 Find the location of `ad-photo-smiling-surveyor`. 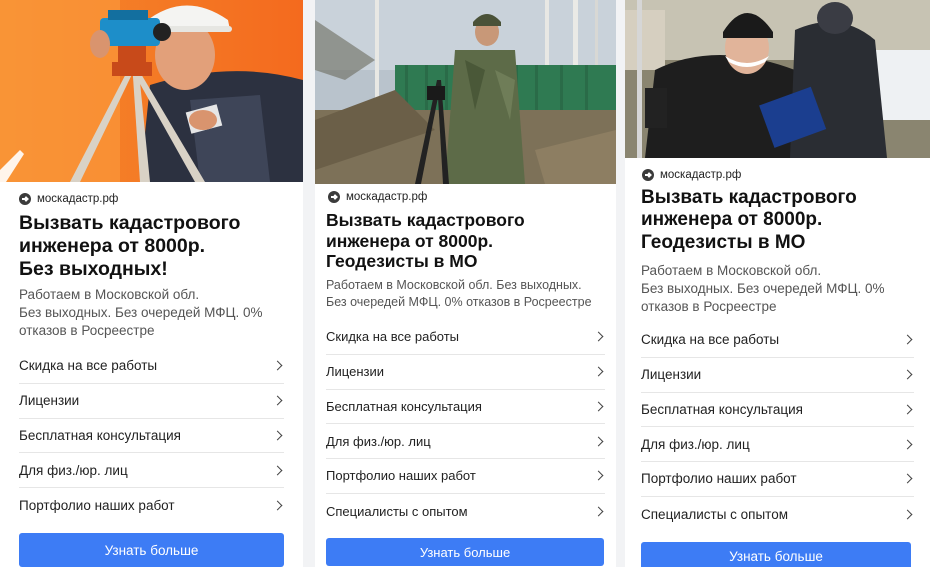

ad-photo-smiling-surveyor is located at coordinates (777, 79).